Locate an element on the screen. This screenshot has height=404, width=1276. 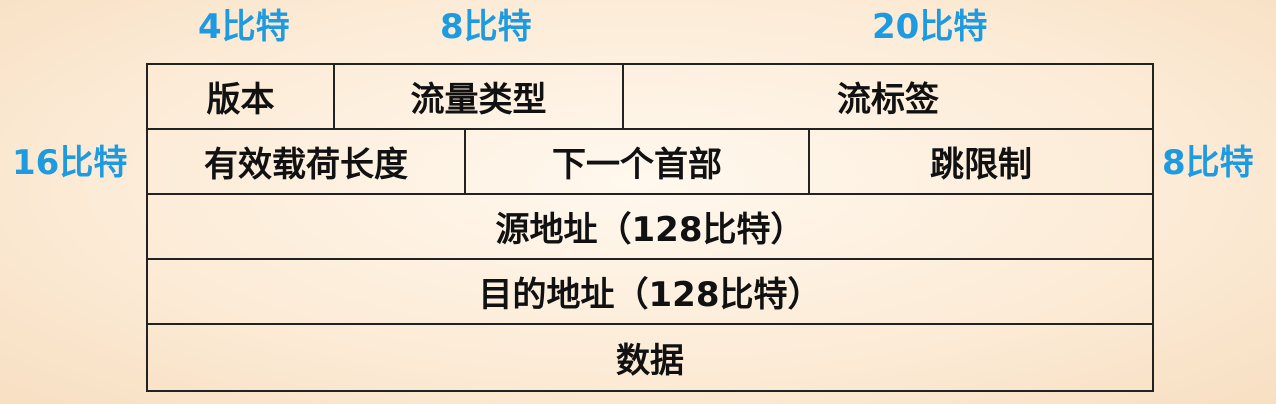
payload-length-field: 有效载荷长度 is located at coordinates (307, 161).